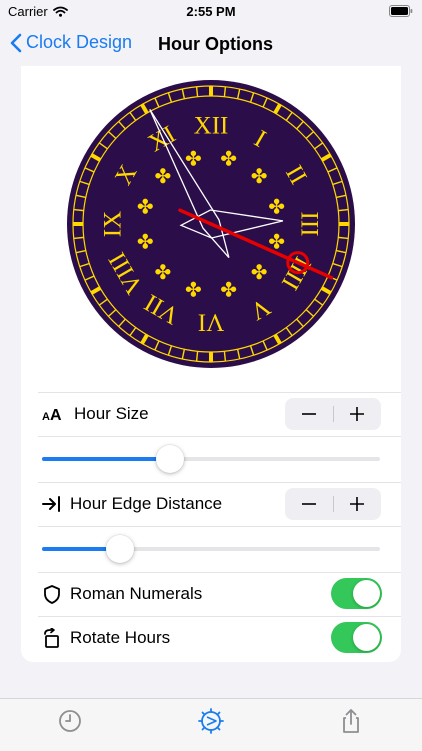 This screenshot has height=751, width=422. Describe the element at coordinates (111, 413) in the screenshot. I see `hour-size-label: Hour Size` at that location.